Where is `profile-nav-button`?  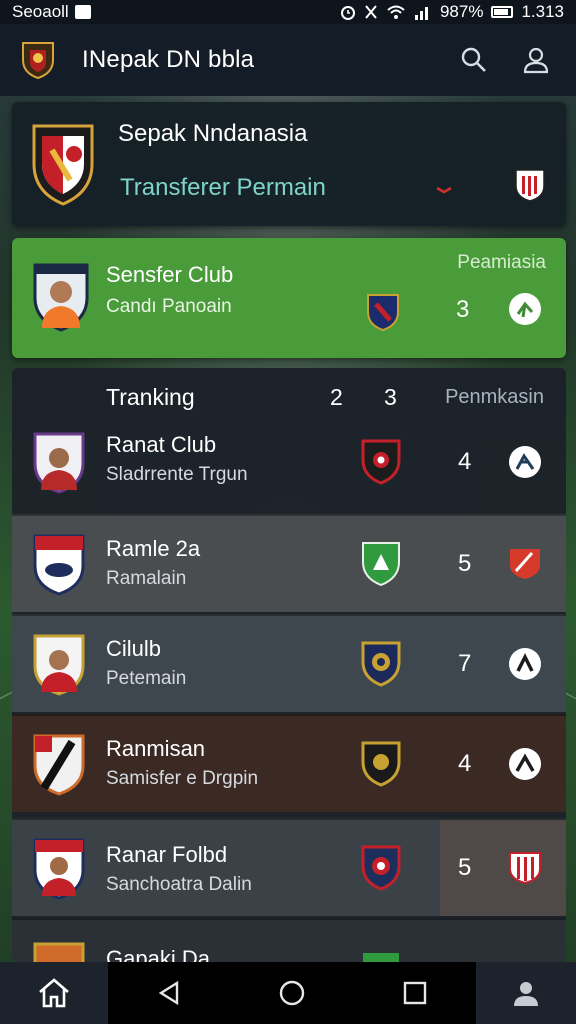
profile-nav-button is located at coordinates (526, 993).